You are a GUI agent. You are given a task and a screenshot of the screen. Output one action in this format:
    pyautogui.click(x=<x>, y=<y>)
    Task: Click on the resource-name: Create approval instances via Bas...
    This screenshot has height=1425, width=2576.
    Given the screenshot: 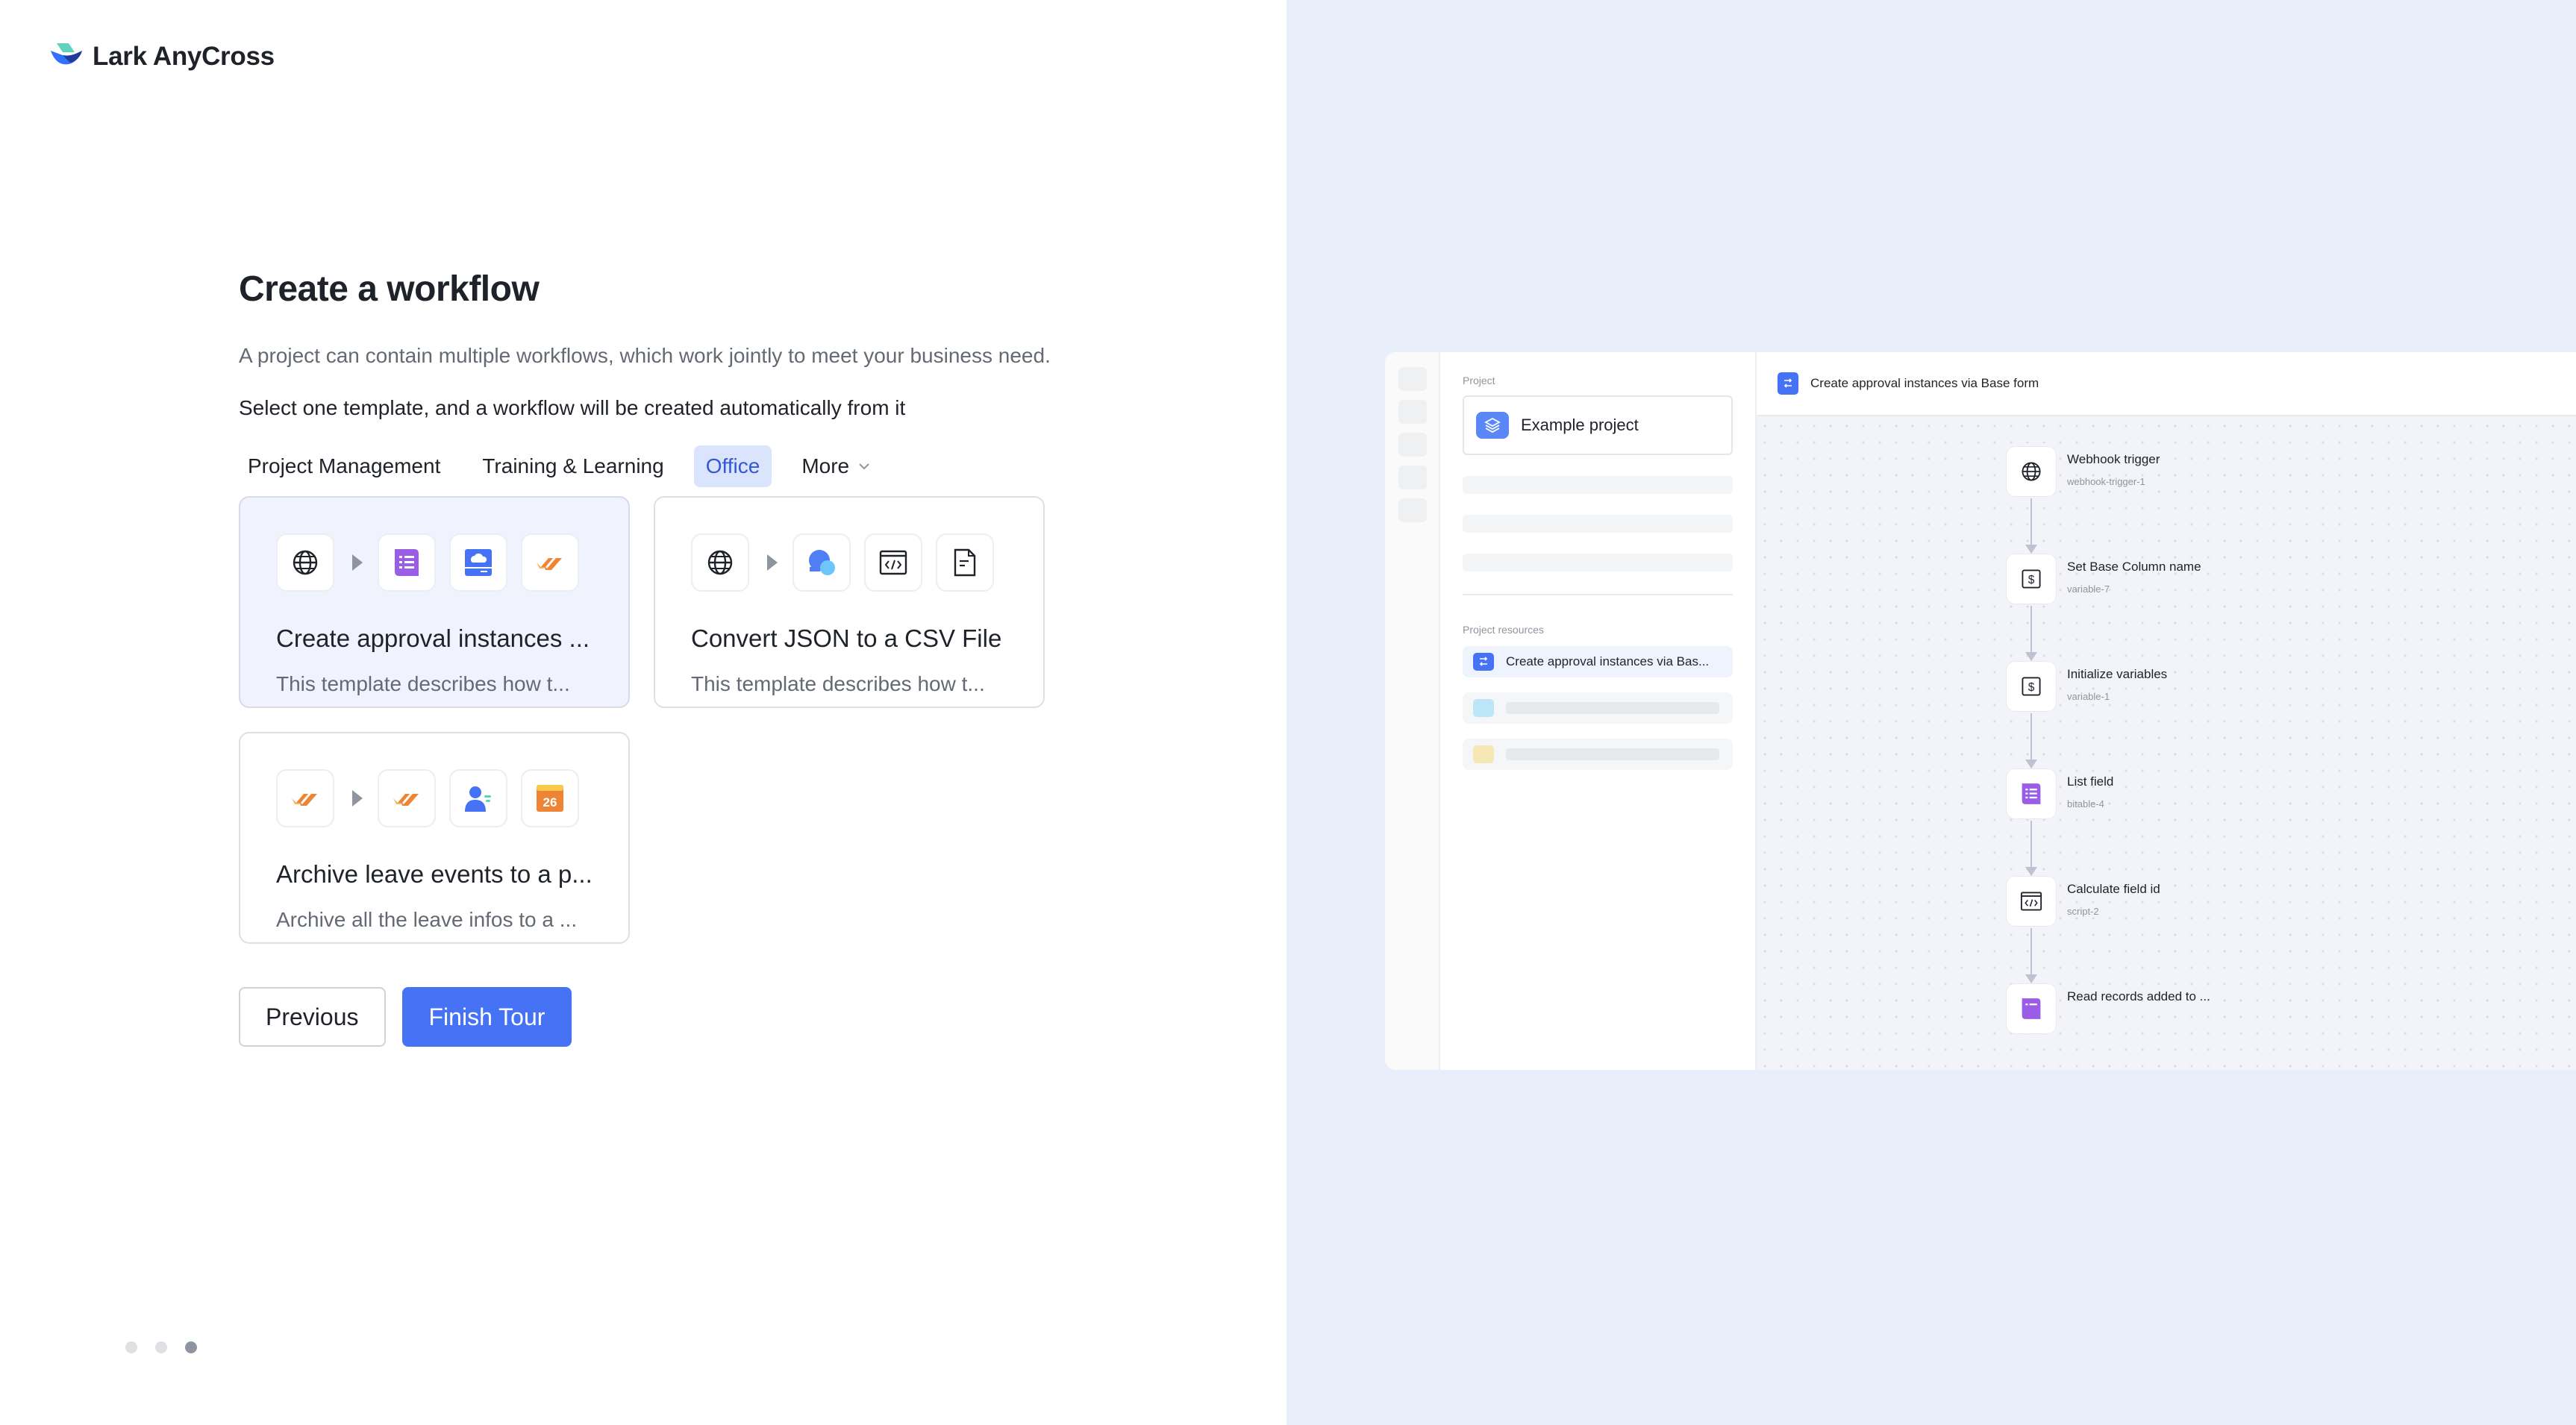 What is the action you would take?
    pyautogui.click(x=1608, y=661)
    